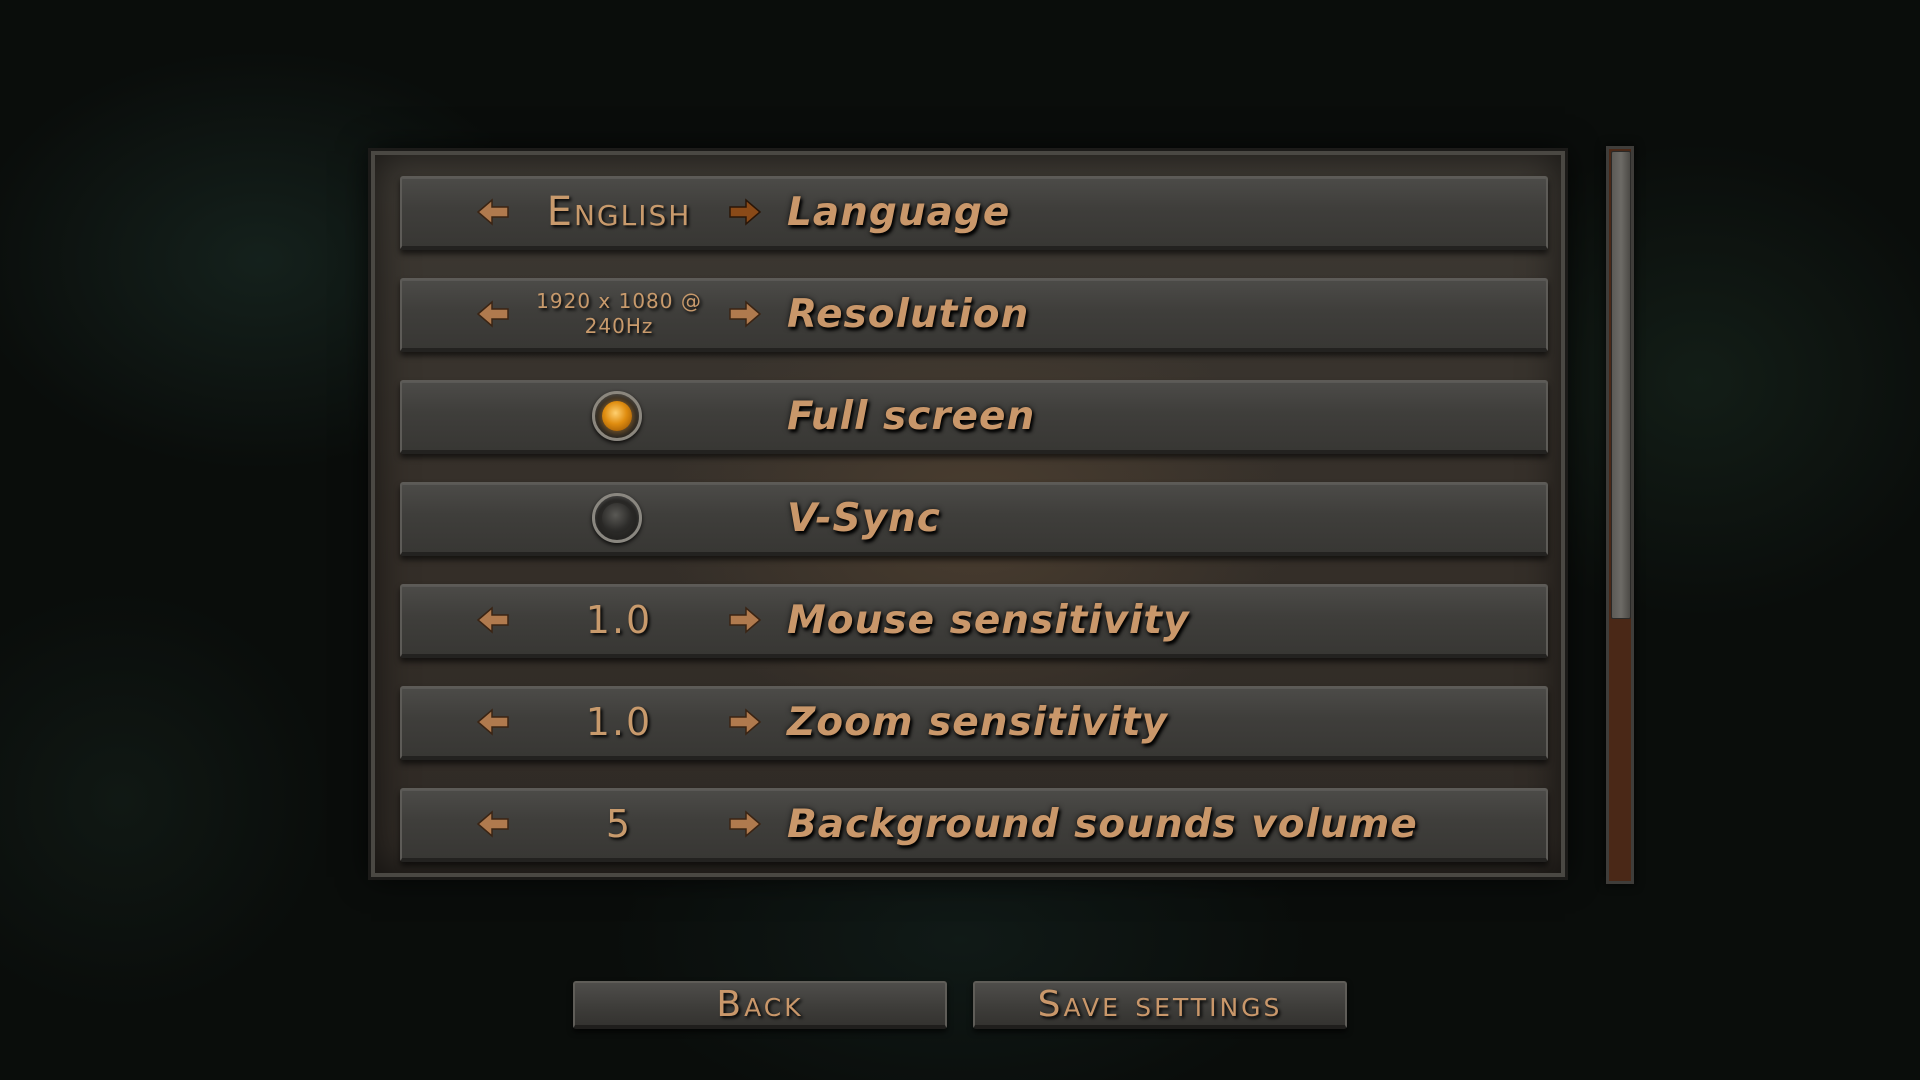  I want to click on fullscreen-toggle, so click(617, 416).